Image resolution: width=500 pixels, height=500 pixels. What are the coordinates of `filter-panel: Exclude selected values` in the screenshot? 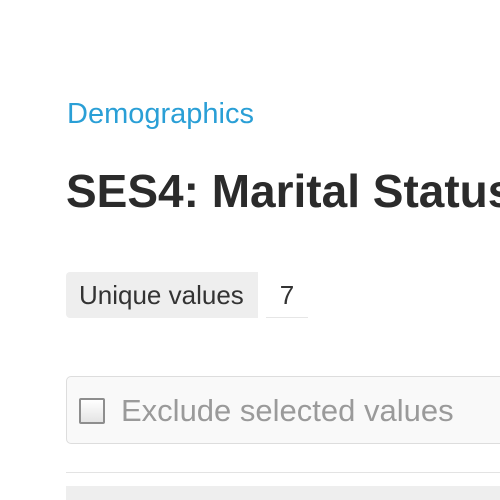 It's located at (283, 410).